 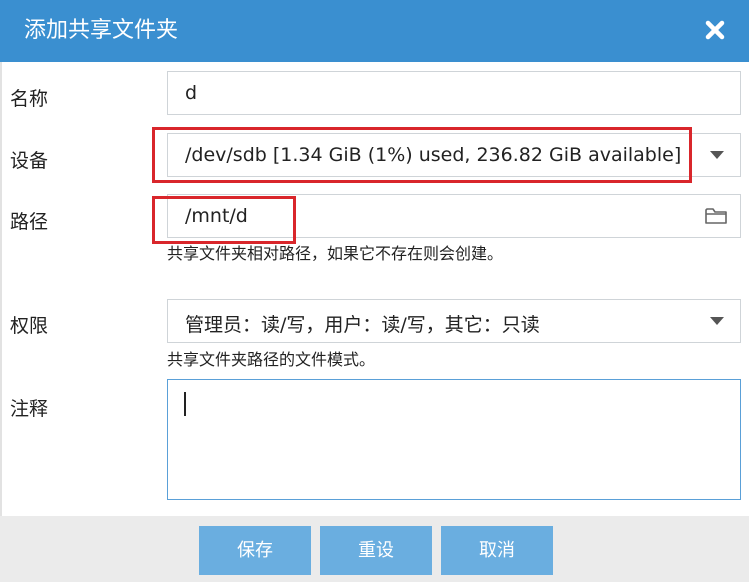 What do you see at coordinates (716, 218) in the screenshot?
I see `folder-icon` at bounding box center [716, 218].